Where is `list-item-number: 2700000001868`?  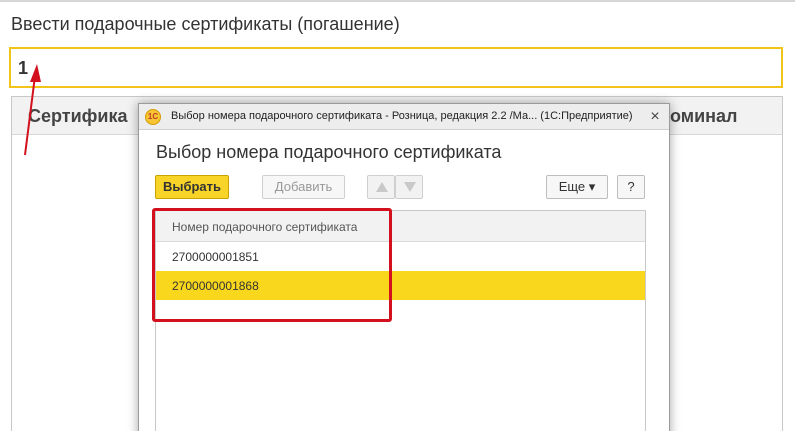 list-item-number: 2700000001868 is located at coordinates (215, 286).